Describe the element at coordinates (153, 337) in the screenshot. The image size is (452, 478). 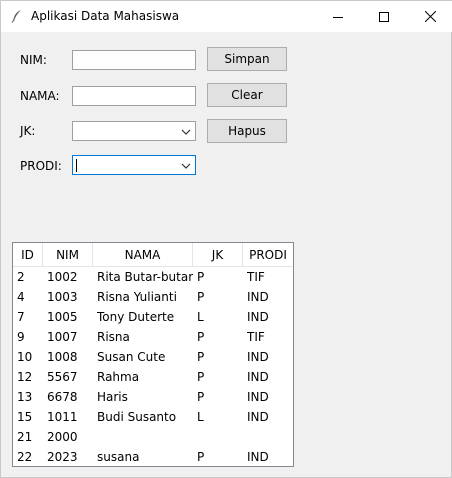
I see `table-row: 9 1007 Risna P TIF` at that location.